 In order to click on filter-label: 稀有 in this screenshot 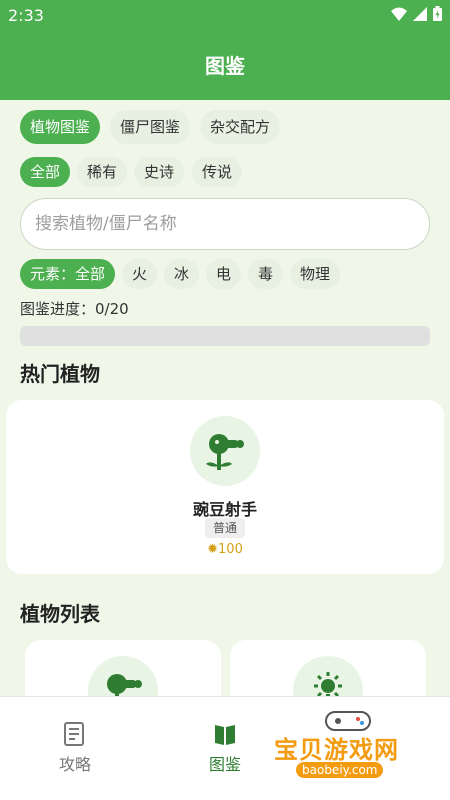, I will do `click(102, 172)`.